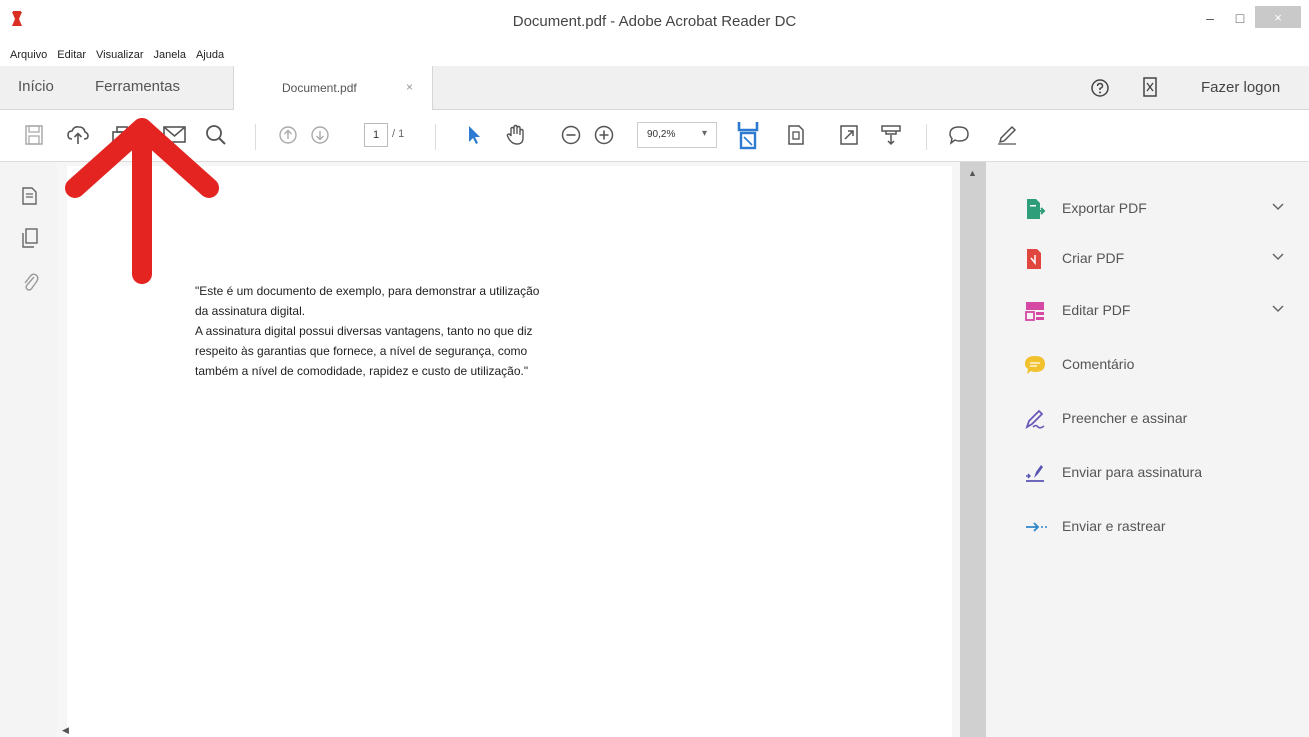 This screenshot has width=1309, height=737. What do you see at coordinates (1159, 311) in the screenshot?
I see `tool-editar-pdf: Editar PDF` at bounding box center [1159, 311].